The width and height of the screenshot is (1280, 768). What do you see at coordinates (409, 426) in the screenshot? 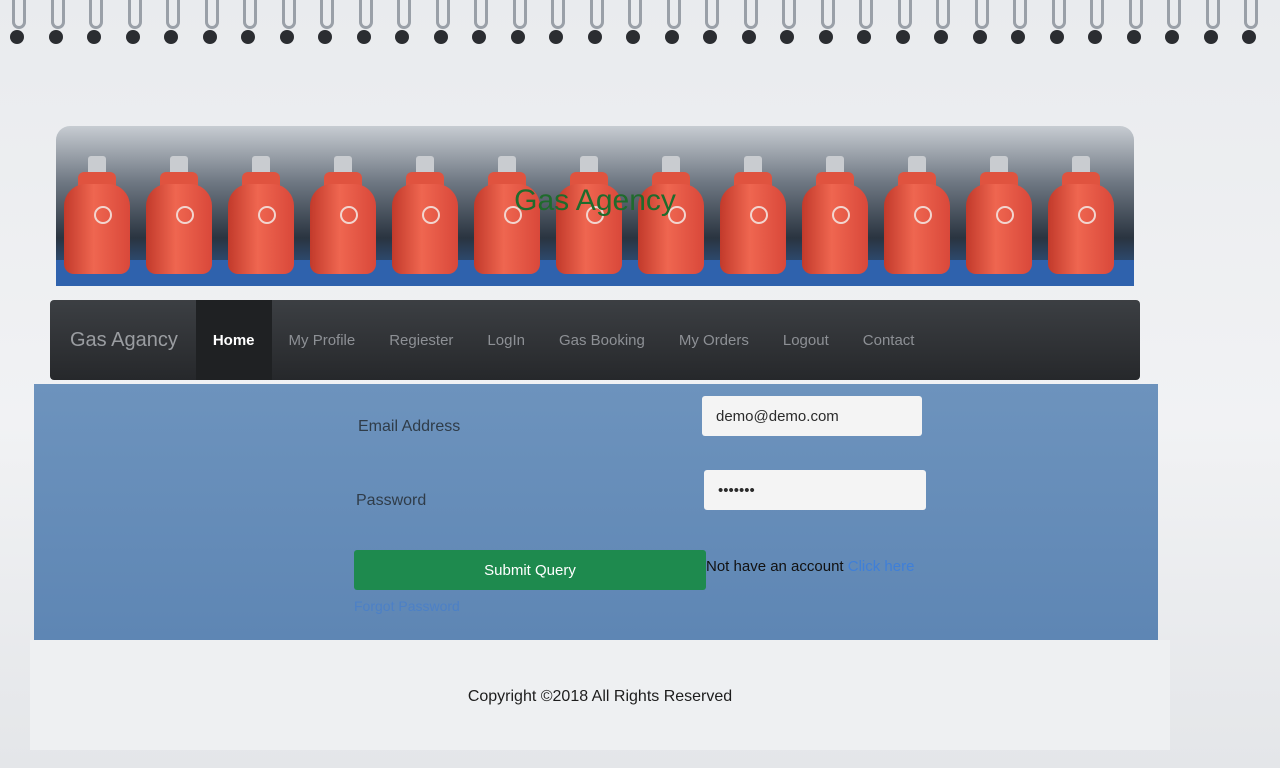
I see `email-label: Email Address` at bounding box center [409, 426].